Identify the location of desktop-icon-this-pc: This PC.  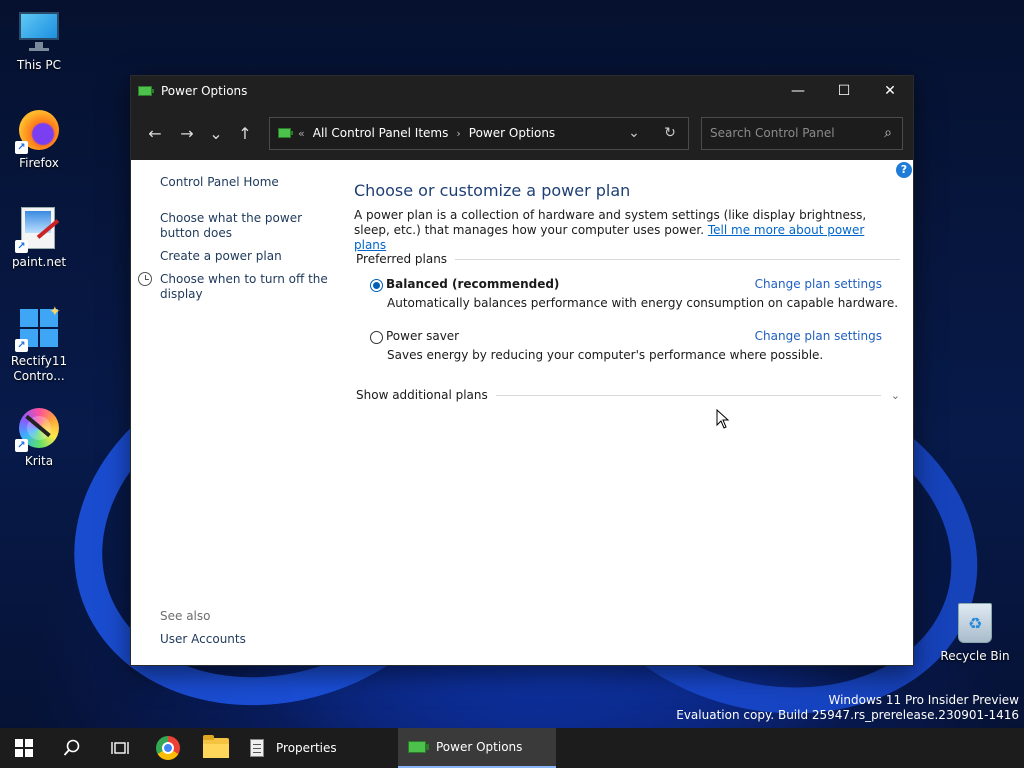
(39, 41).